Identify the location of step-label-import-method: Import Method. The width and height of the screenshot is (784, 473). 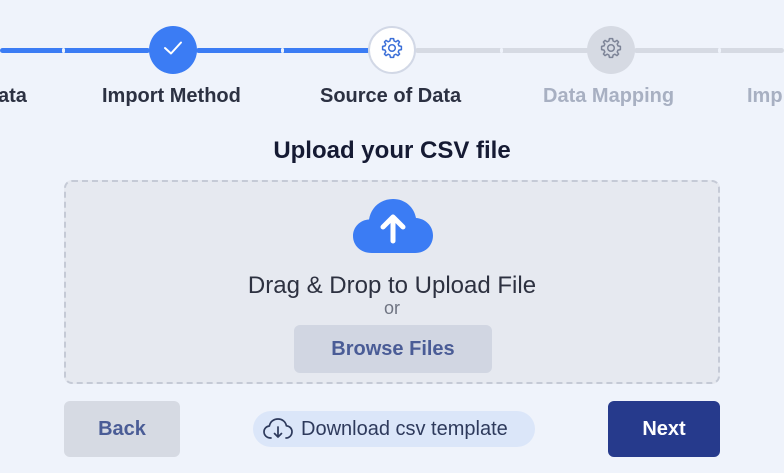
(171, 96).